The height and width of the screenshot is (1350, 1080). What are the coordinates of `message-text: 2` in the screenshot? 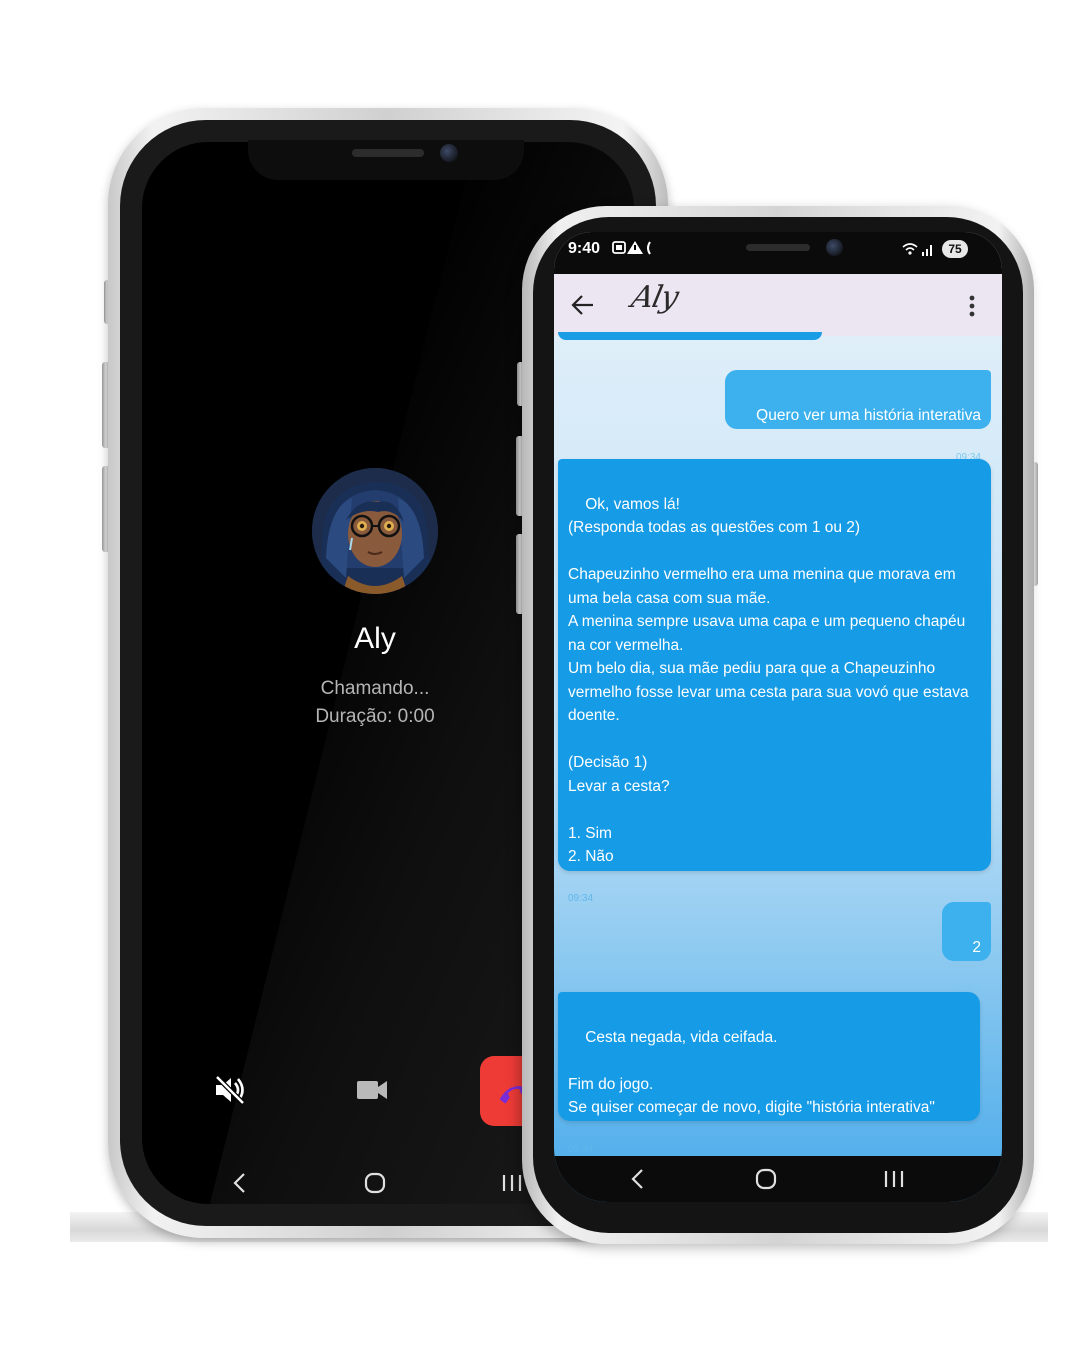 It's located at (976, 947).